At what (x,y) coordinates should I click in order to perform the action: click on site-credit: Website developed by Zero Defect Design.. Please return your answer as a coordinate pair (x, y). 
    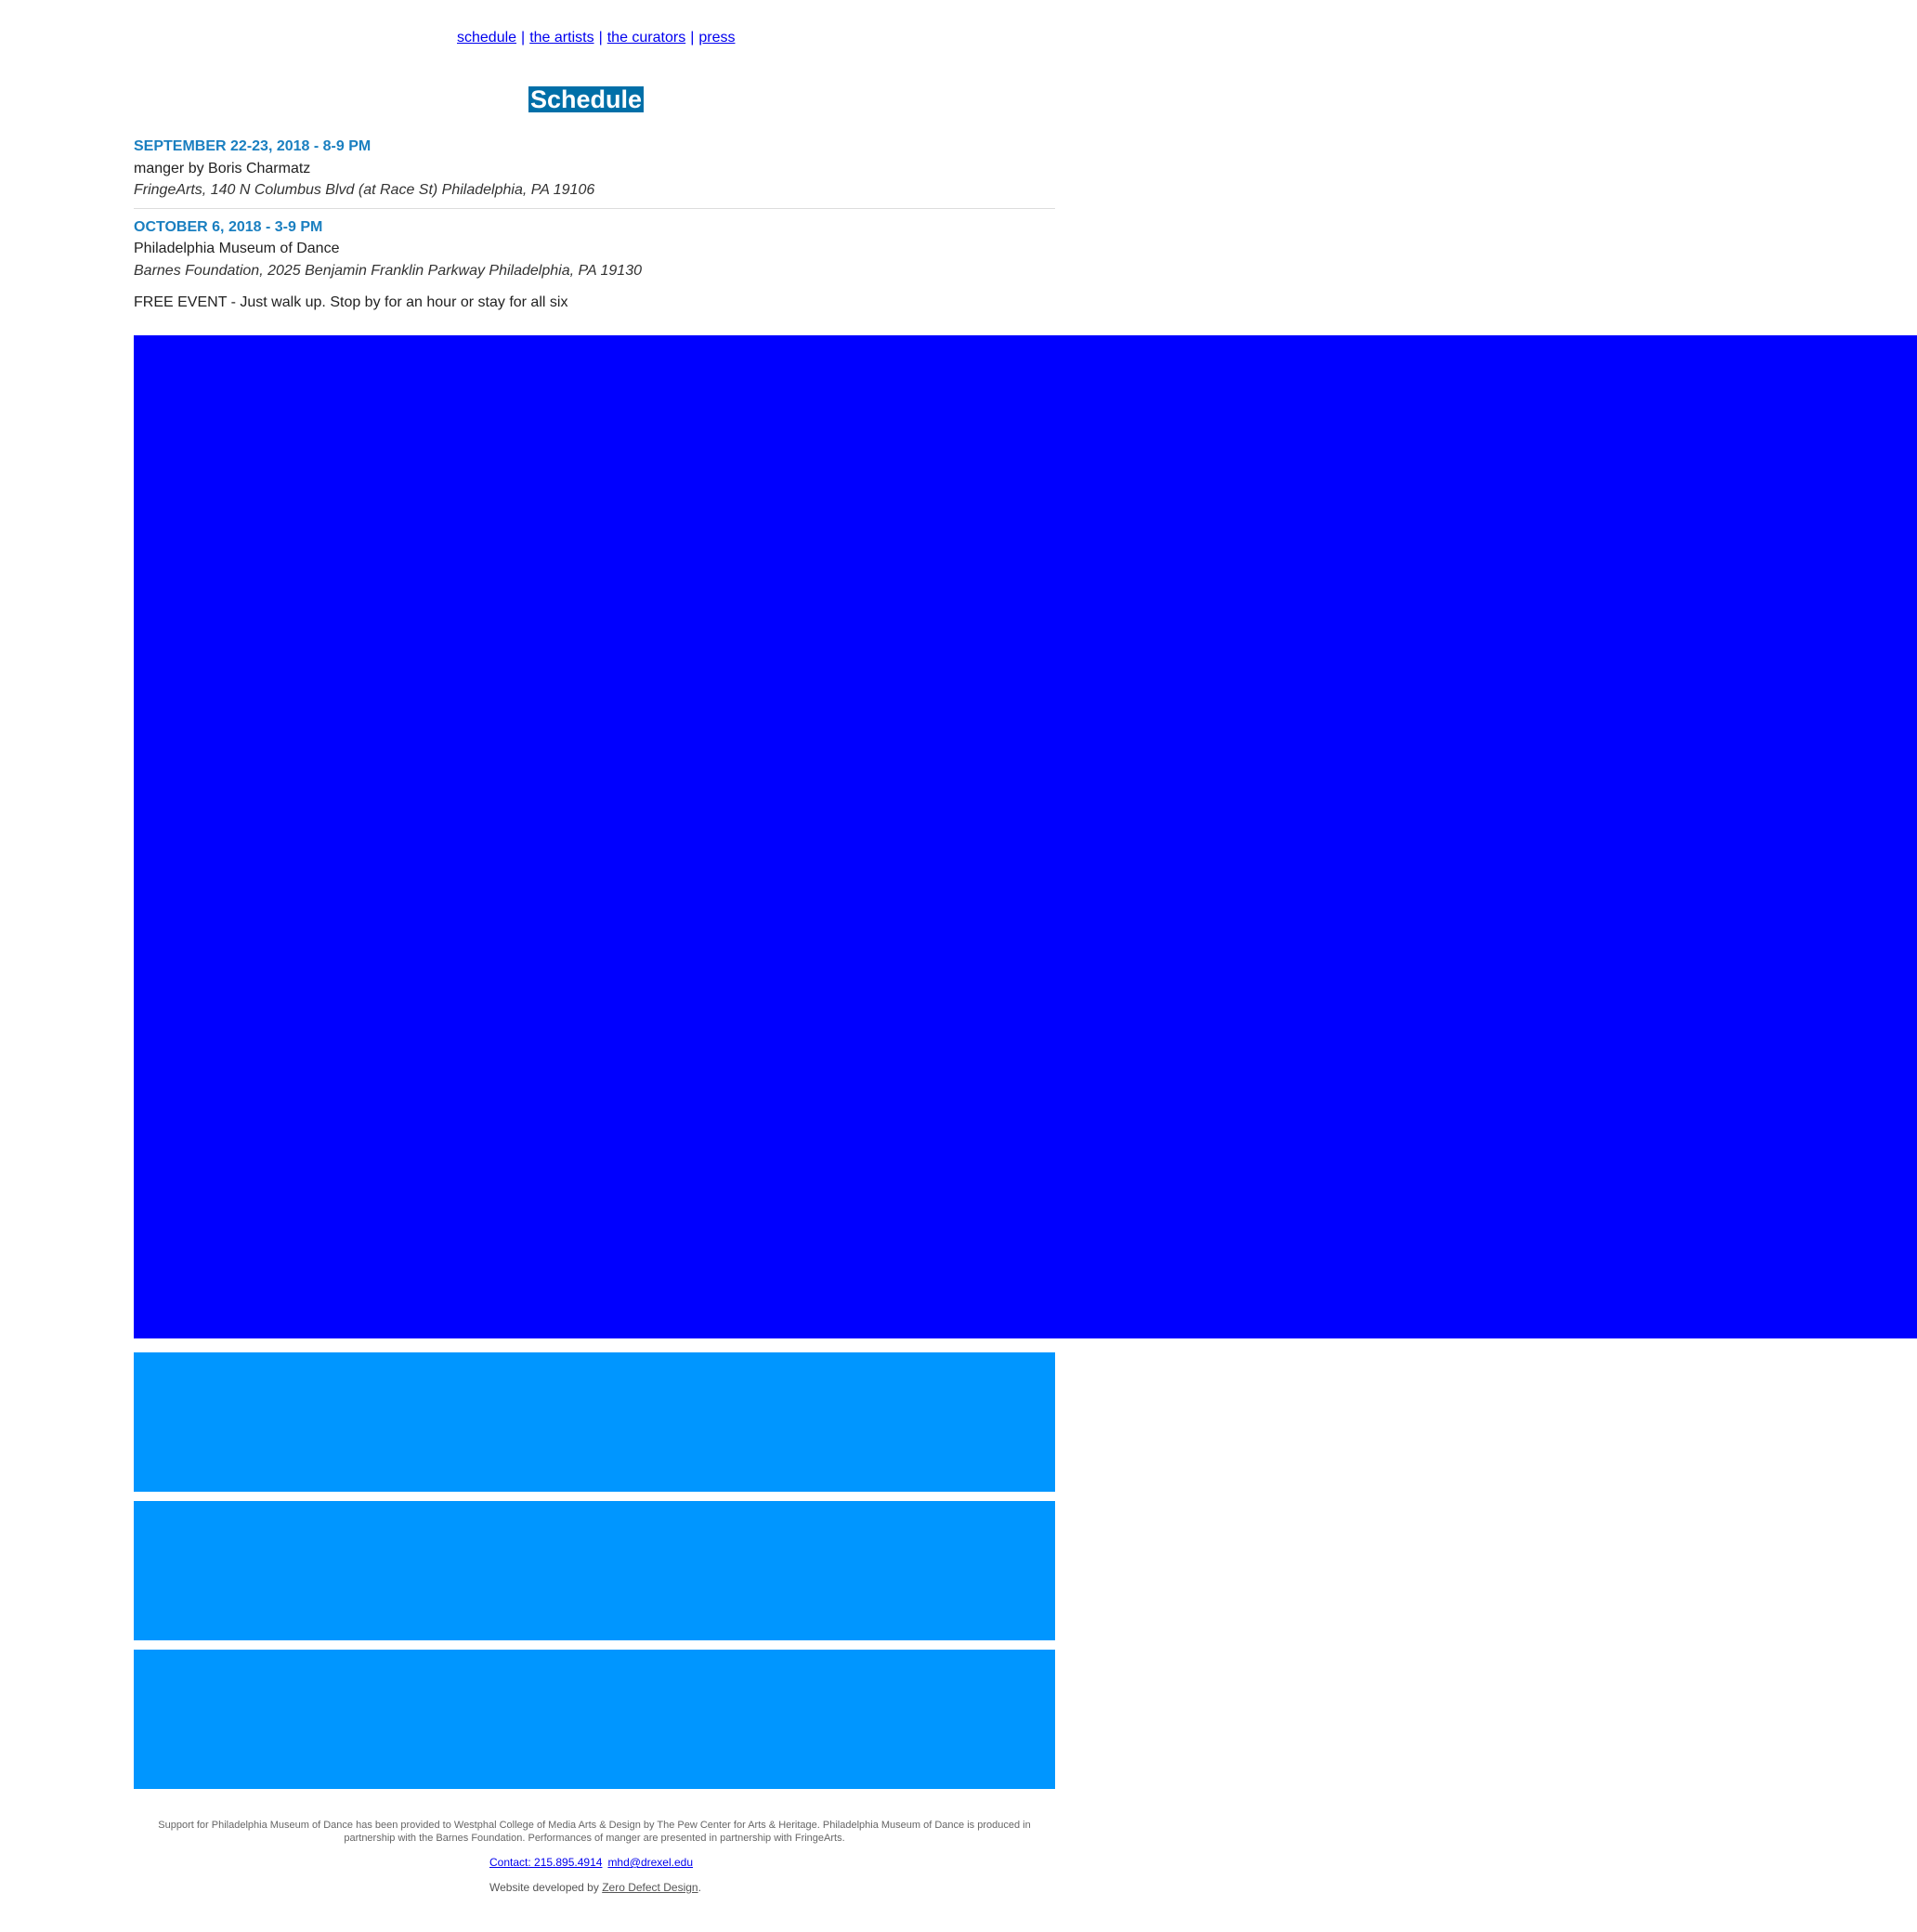
    Looking at the image, I should click on (595, 1887).